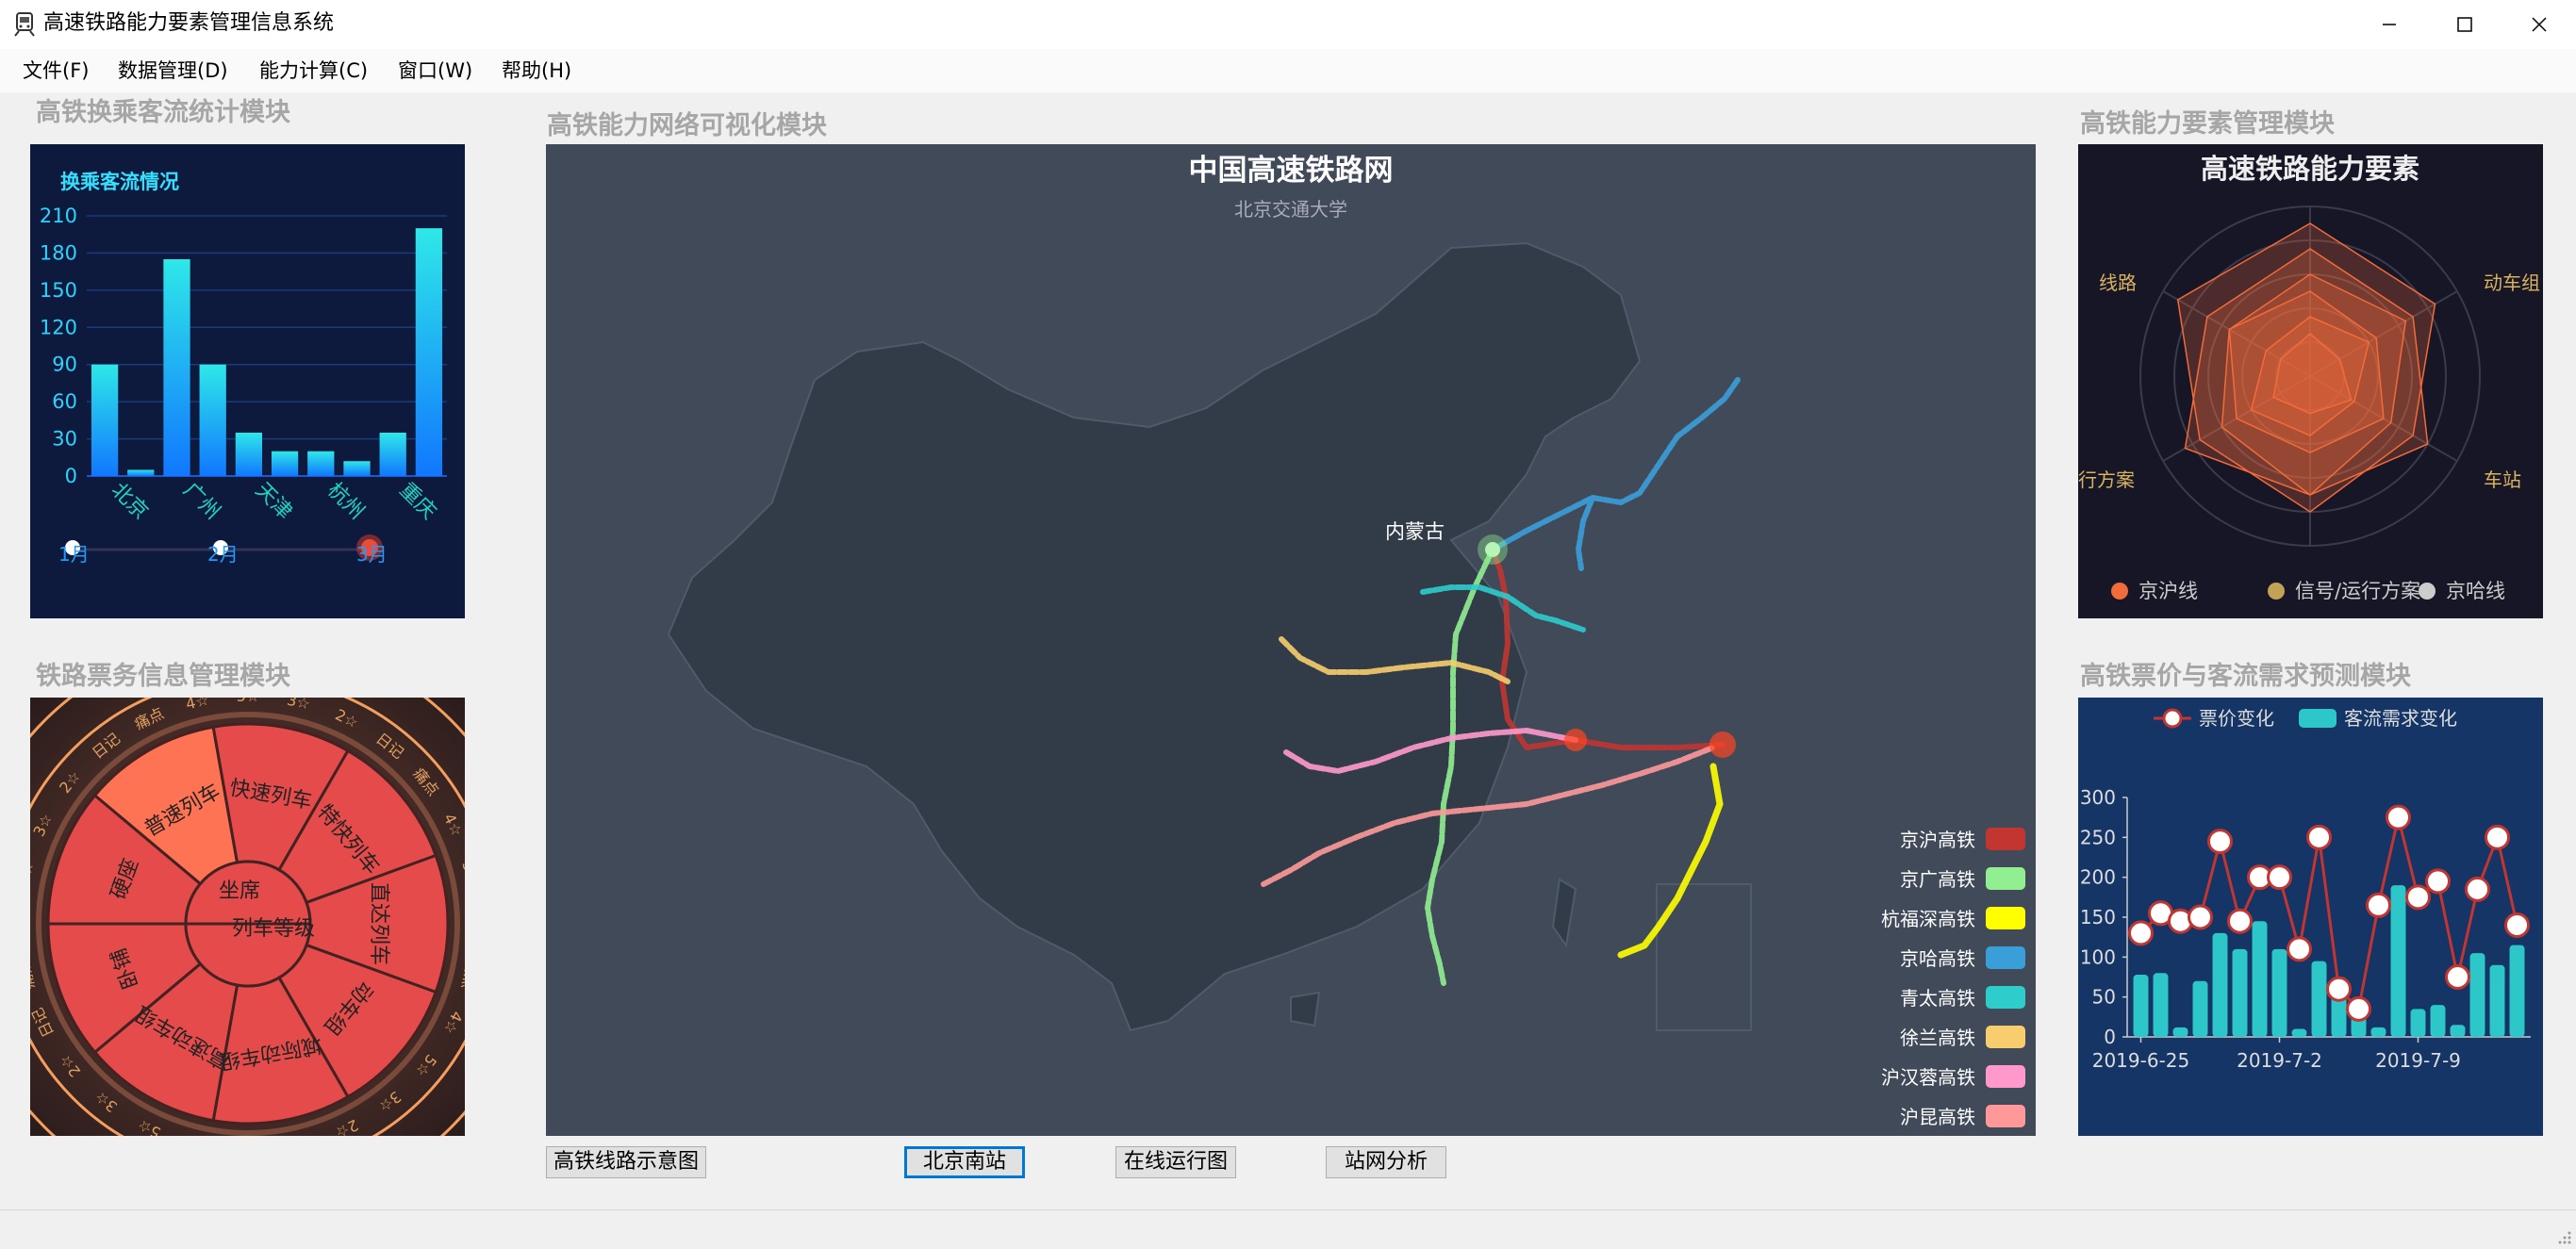  What do you see at coordinates (2475, 591) in the screenshot?
I see `radar-legend-label: 京哈线` at bounding box center [2475, 591].